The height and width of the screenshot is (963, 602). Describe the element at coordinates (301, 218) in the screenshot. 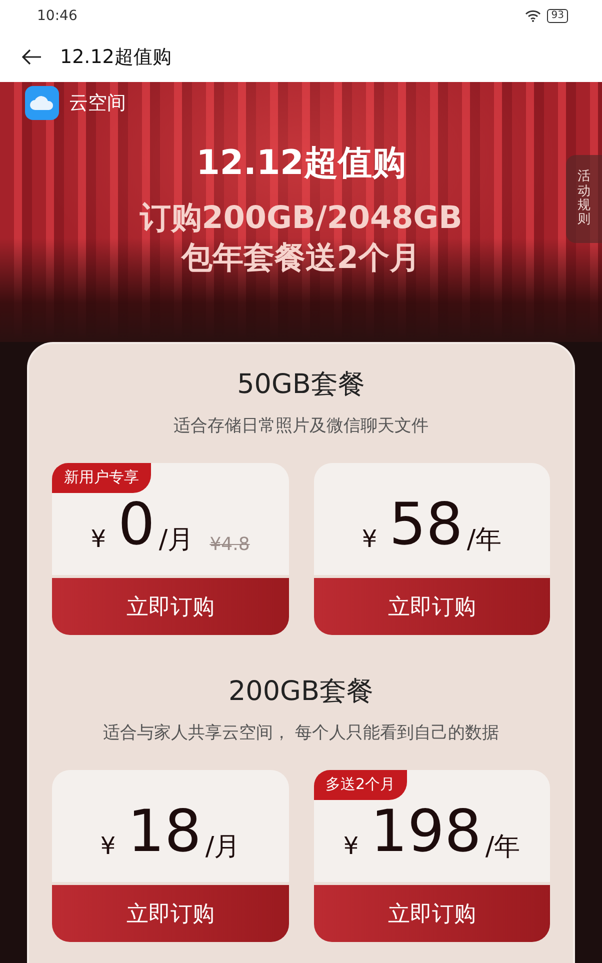

I see `promo-subline: 订购200GB/2048GB` at that location.